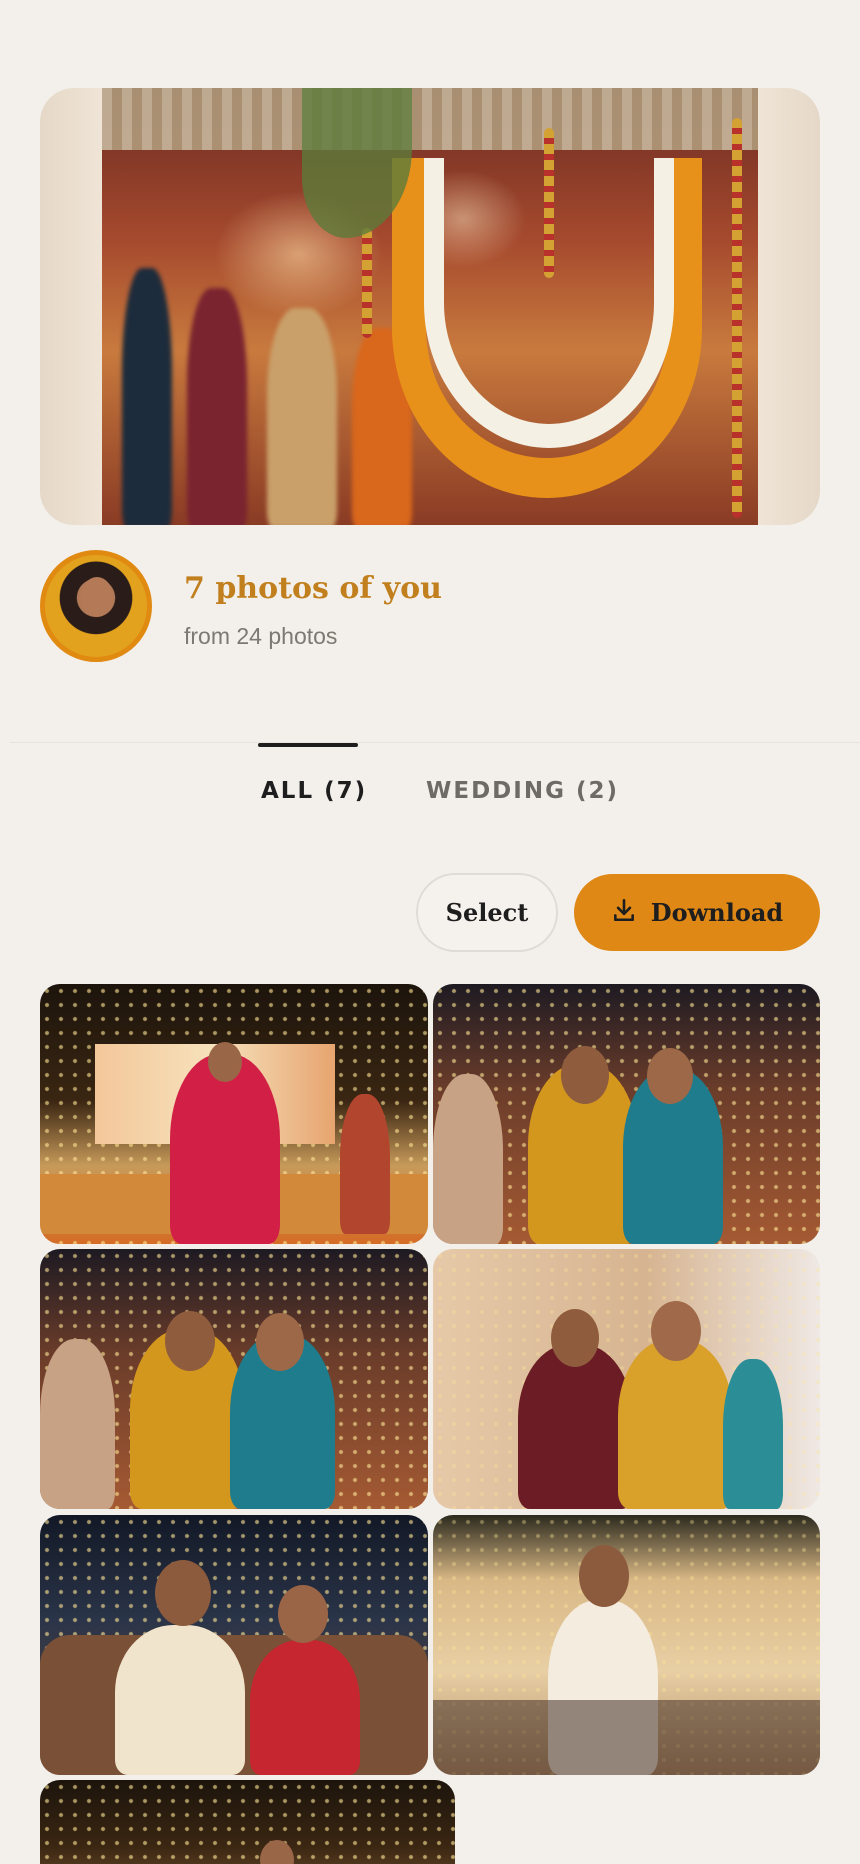 Image resolution: width=860 pixels, height=1864 pixels. I want to click on active-tab-indicator, so click(308, 745).